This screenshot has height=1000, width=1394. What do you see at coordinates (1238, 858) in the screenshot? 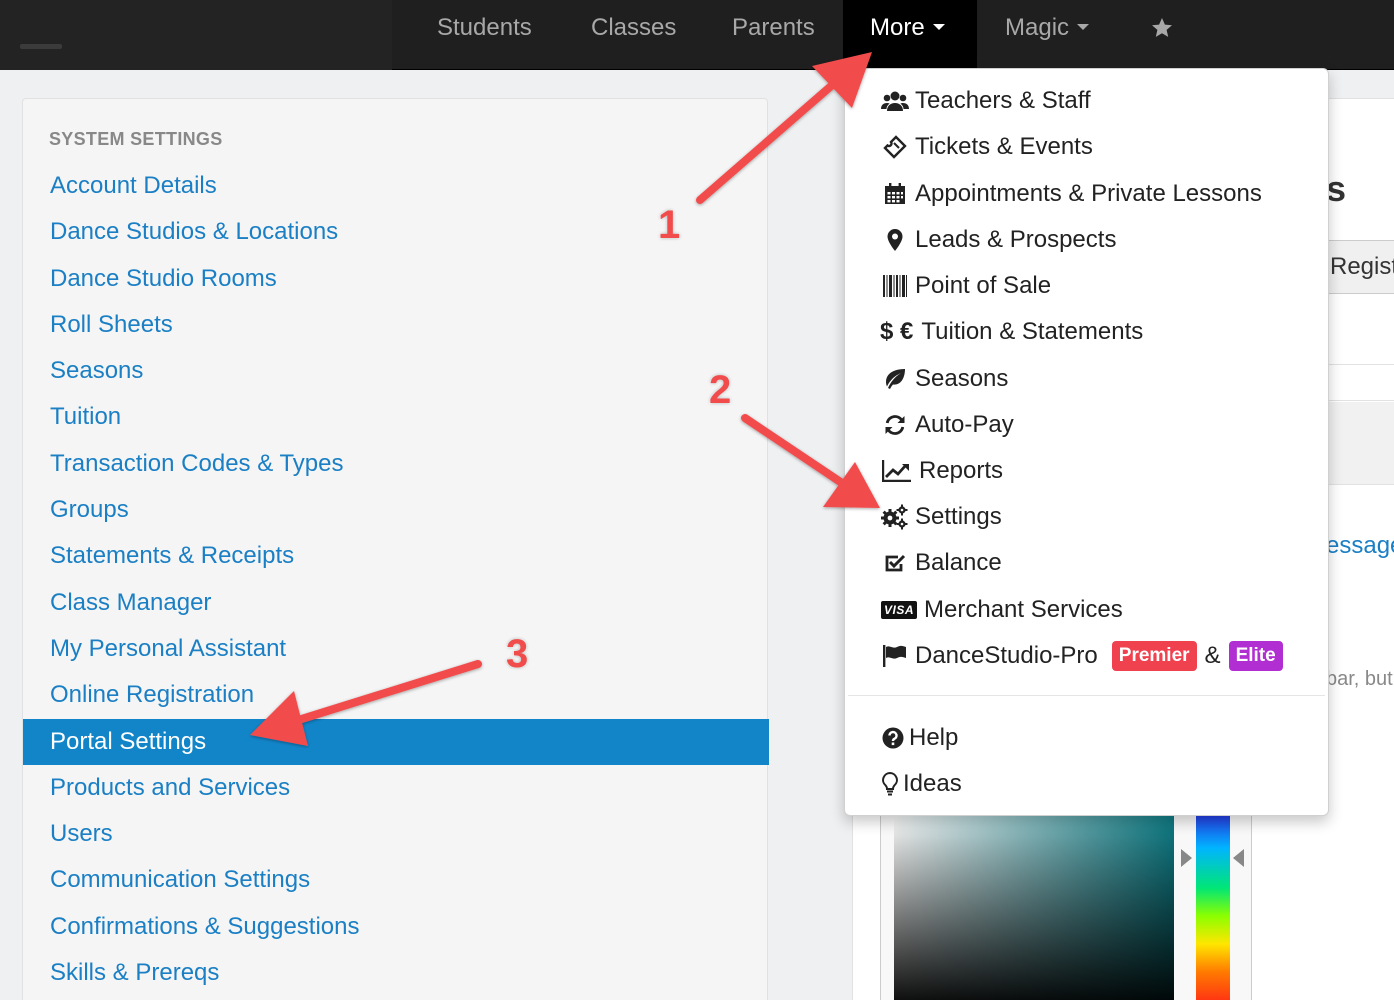
I see `hue-slider-right-handle` at bounding box center [1238, 858].